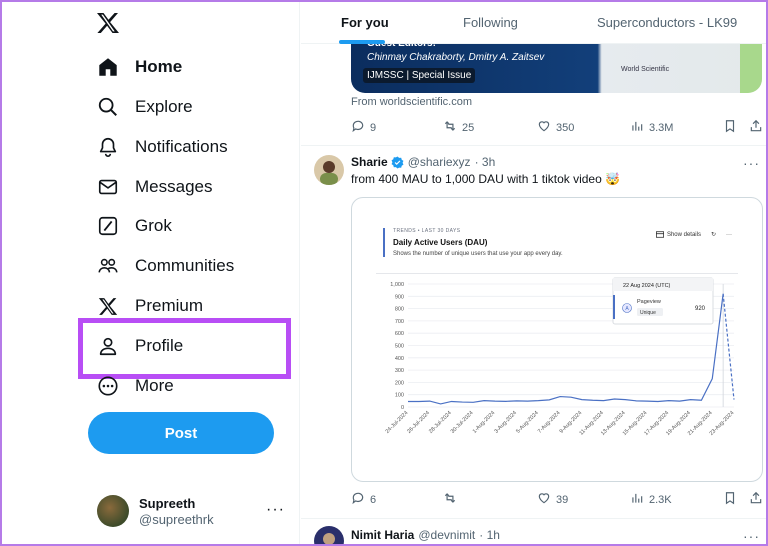 This screenshot has height=546, width=768. What do you see at coordinates (134, 226) in the screenshot?
I see `nav-grok: Grok` at bounding box center [134, 226].